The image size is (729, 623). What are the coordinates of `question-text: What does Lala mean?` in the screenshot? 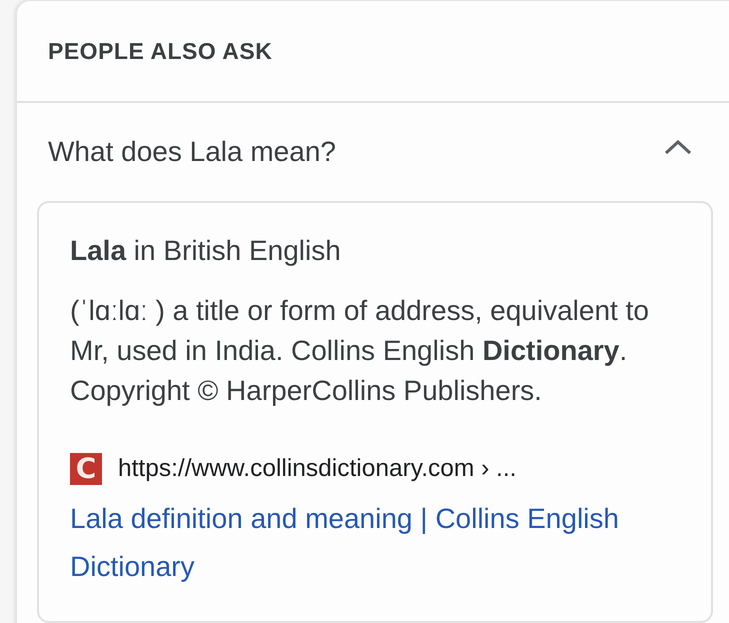 It's located at (192, 152).